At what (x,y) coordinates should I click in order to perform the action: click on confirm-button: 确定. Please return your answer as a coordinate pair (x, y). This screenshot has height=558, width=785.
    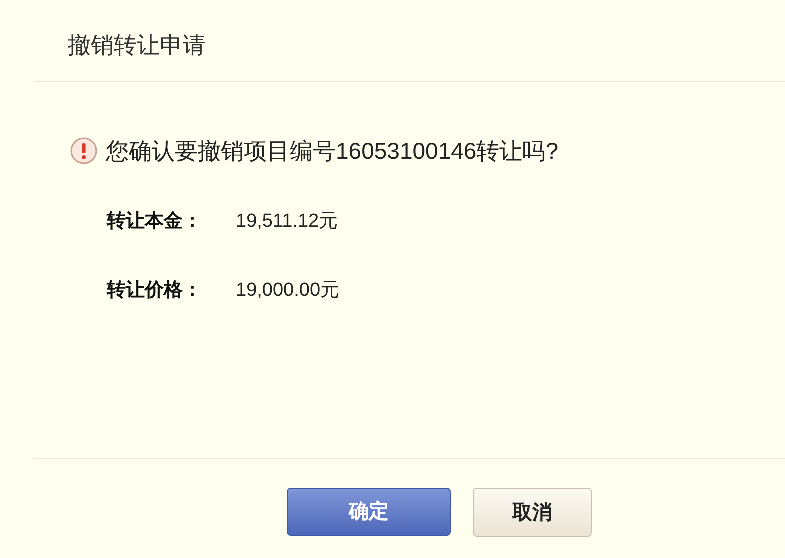
    Looking at the image, I should click on (369, 512).